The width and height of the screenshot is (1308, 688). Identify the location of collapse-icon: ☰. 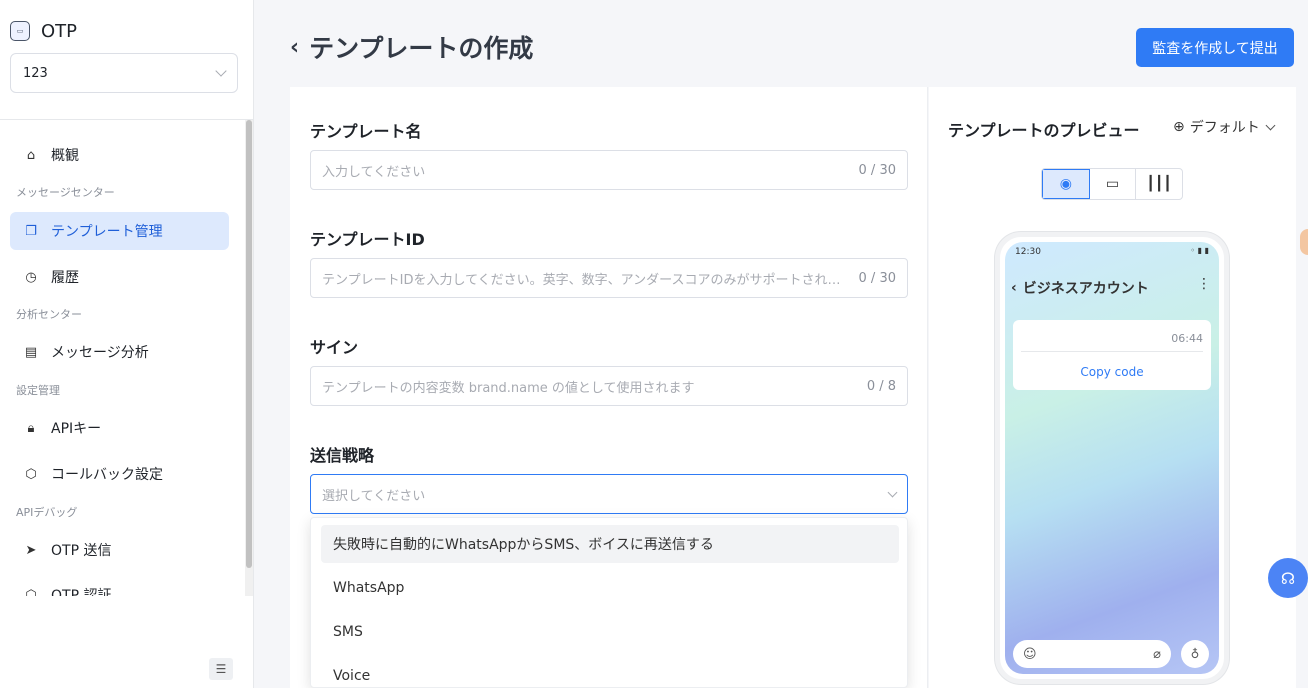
(221, 669).